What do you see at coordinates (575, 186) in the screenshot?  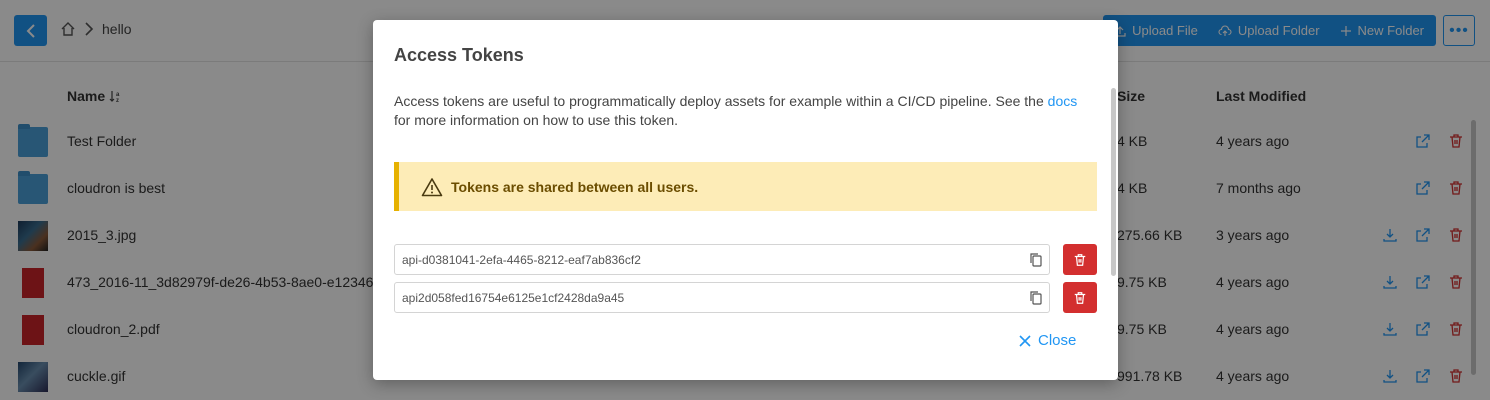 I see `warning-text: Tokens are shared between all users.` at bounding box center [575, 186].